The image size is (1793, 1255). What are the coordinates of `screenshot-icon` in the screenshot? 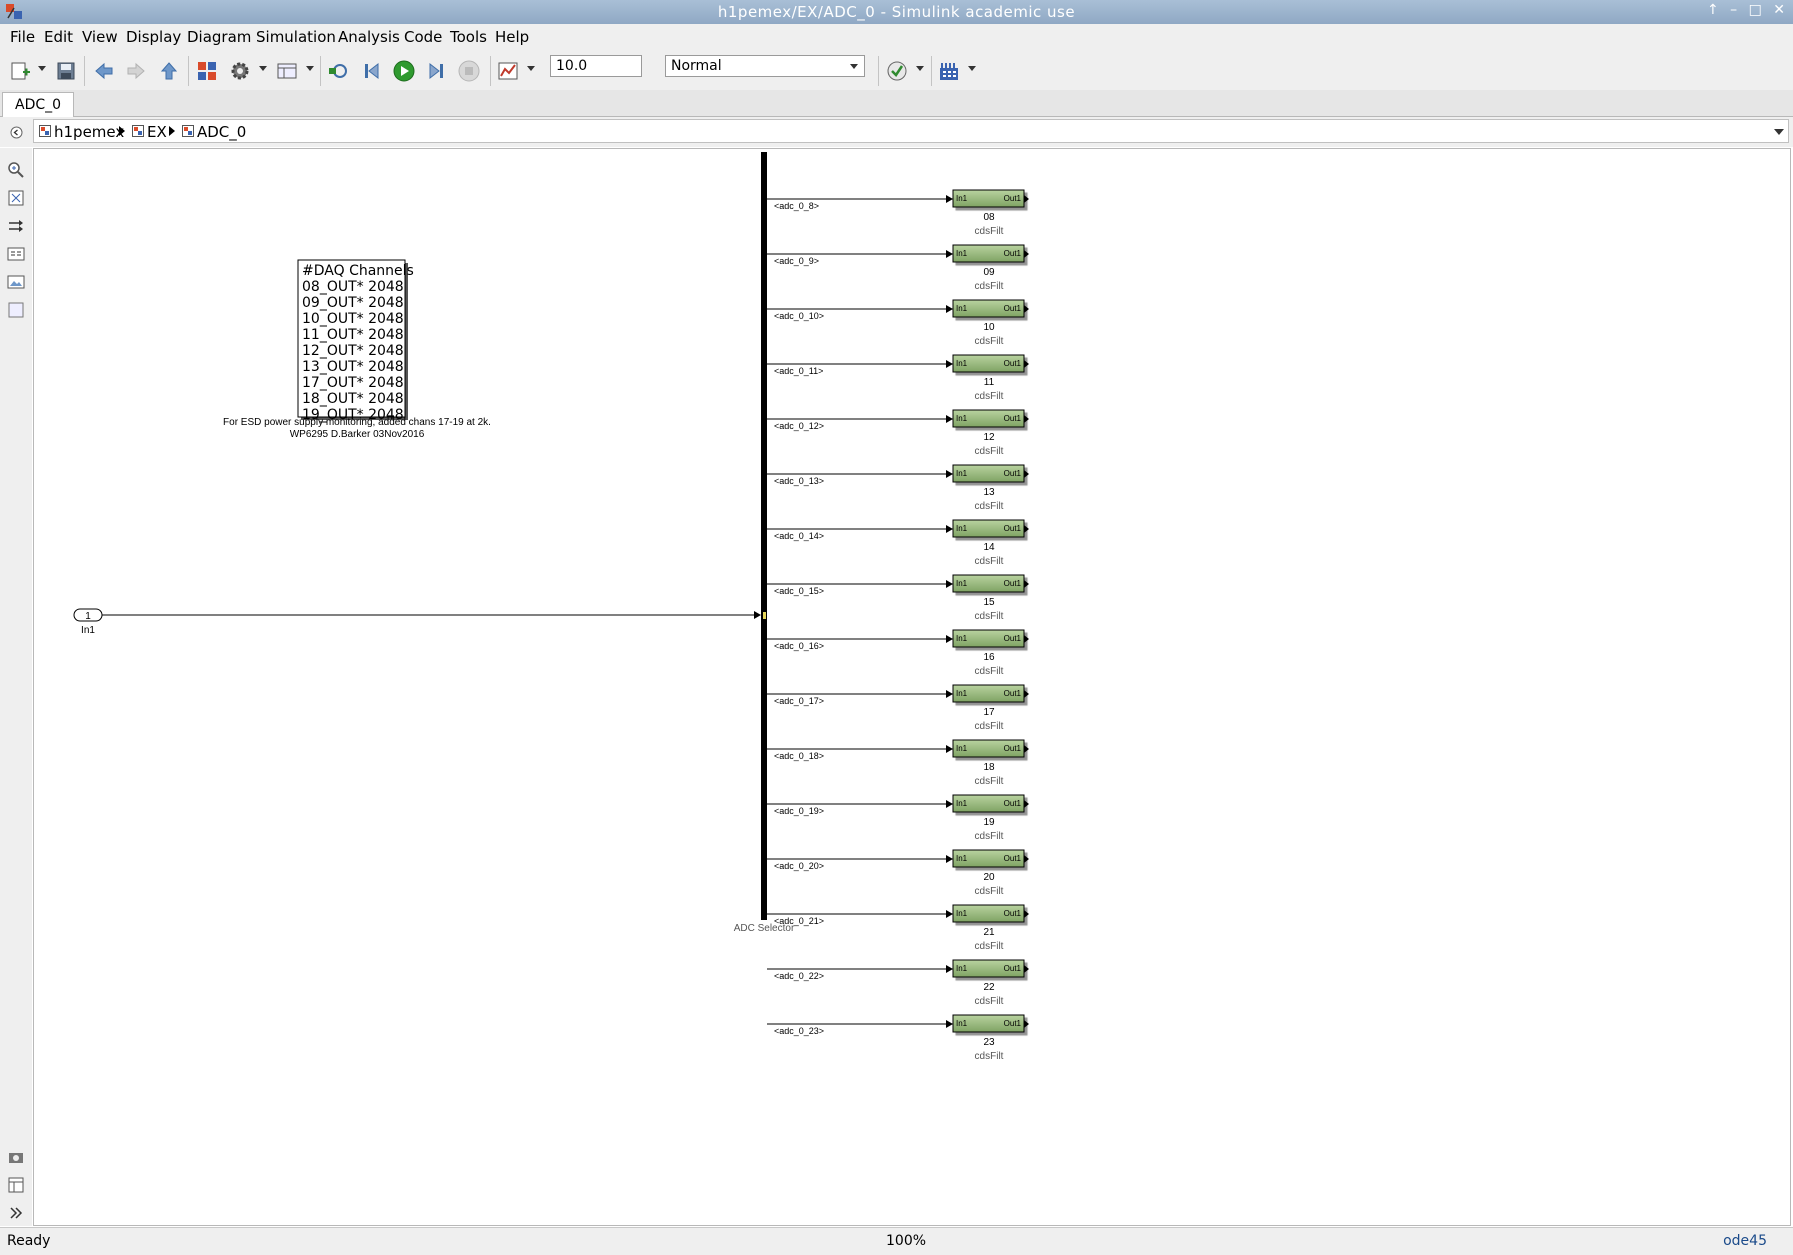 It's located at (16, 1157).